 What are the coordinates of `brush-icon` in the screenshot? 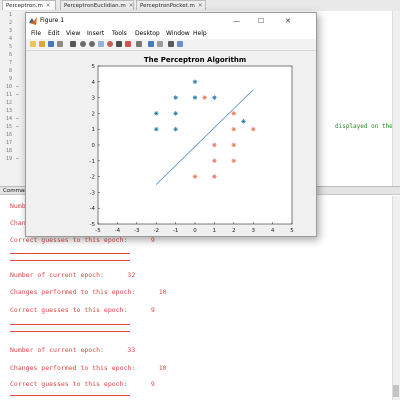 It's located at (128, 44).